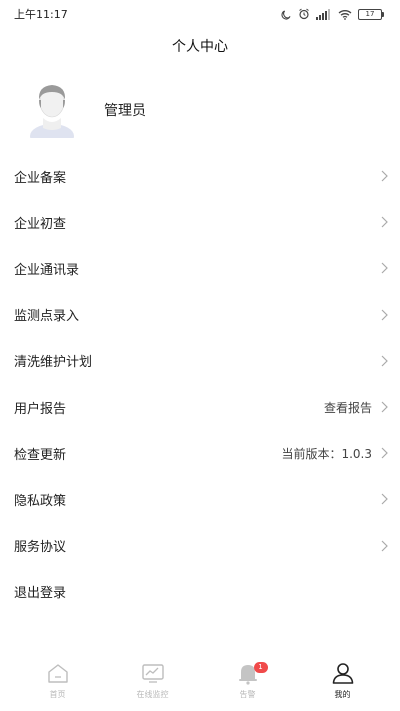 This screenshot has height=711, width=400. I want to click on status-time: 上午11:17, so click(41, 14).